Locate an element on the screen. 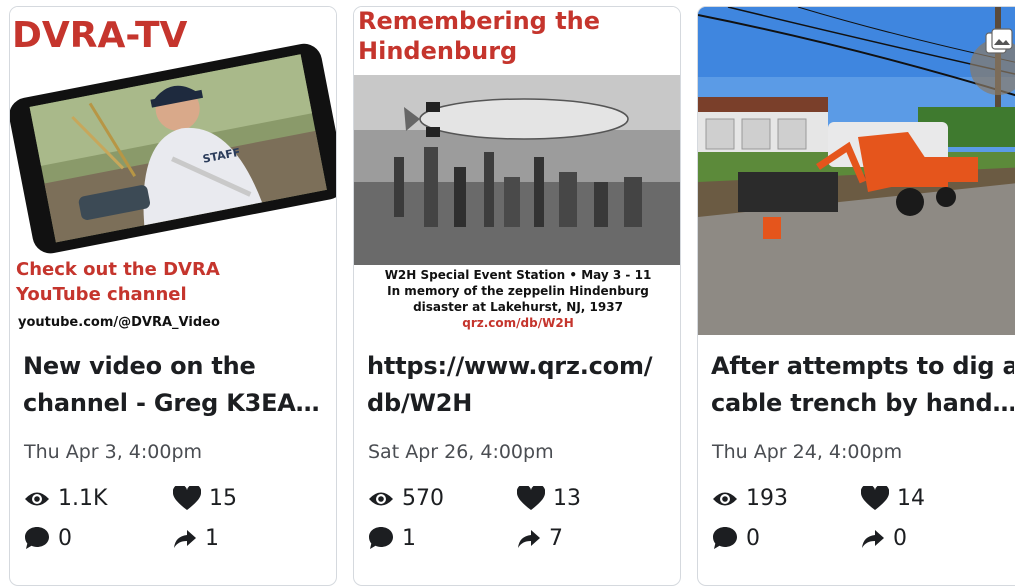  image-url: youtube.com/@DVRA_Video is located at coordinates (119, 322).